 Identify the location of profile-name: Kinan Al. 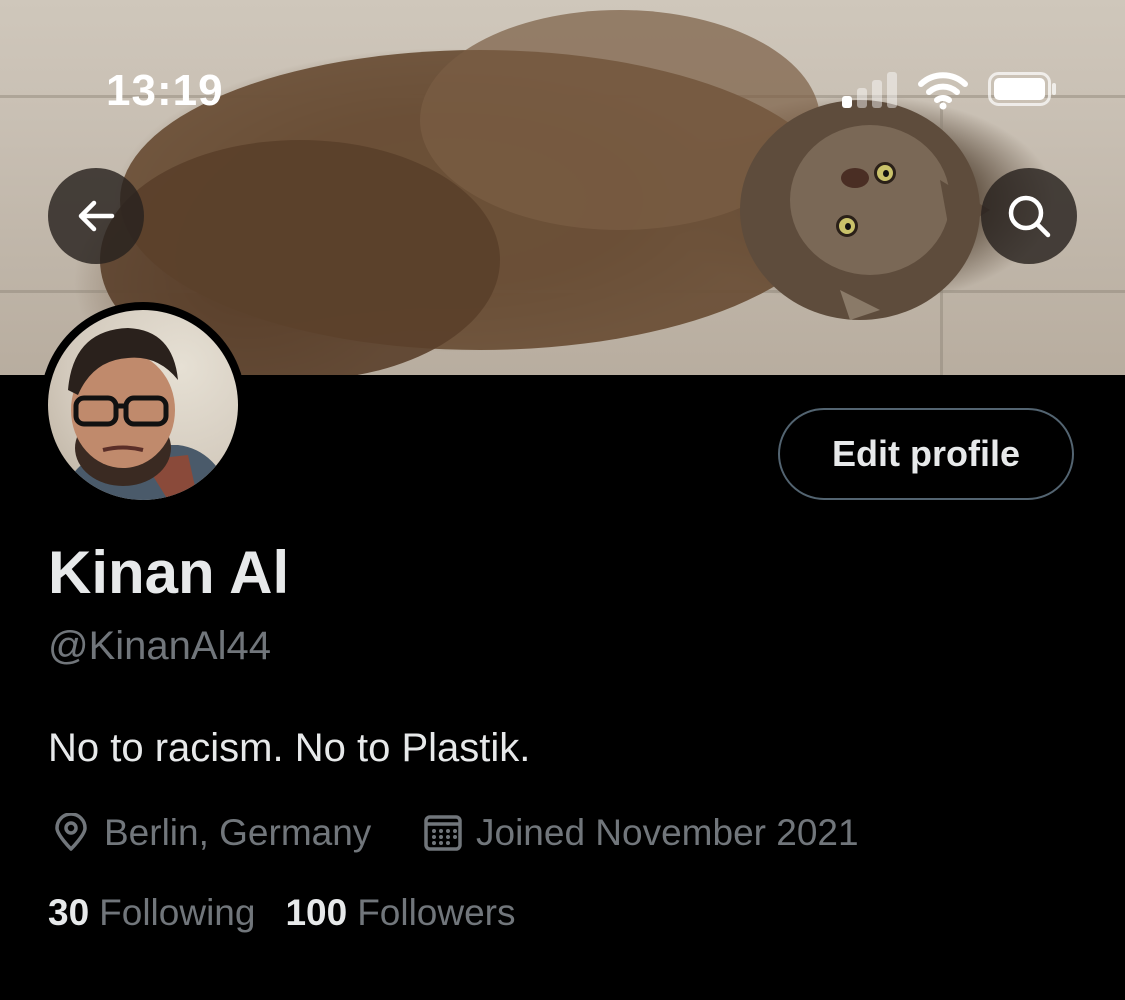
(169, 572).